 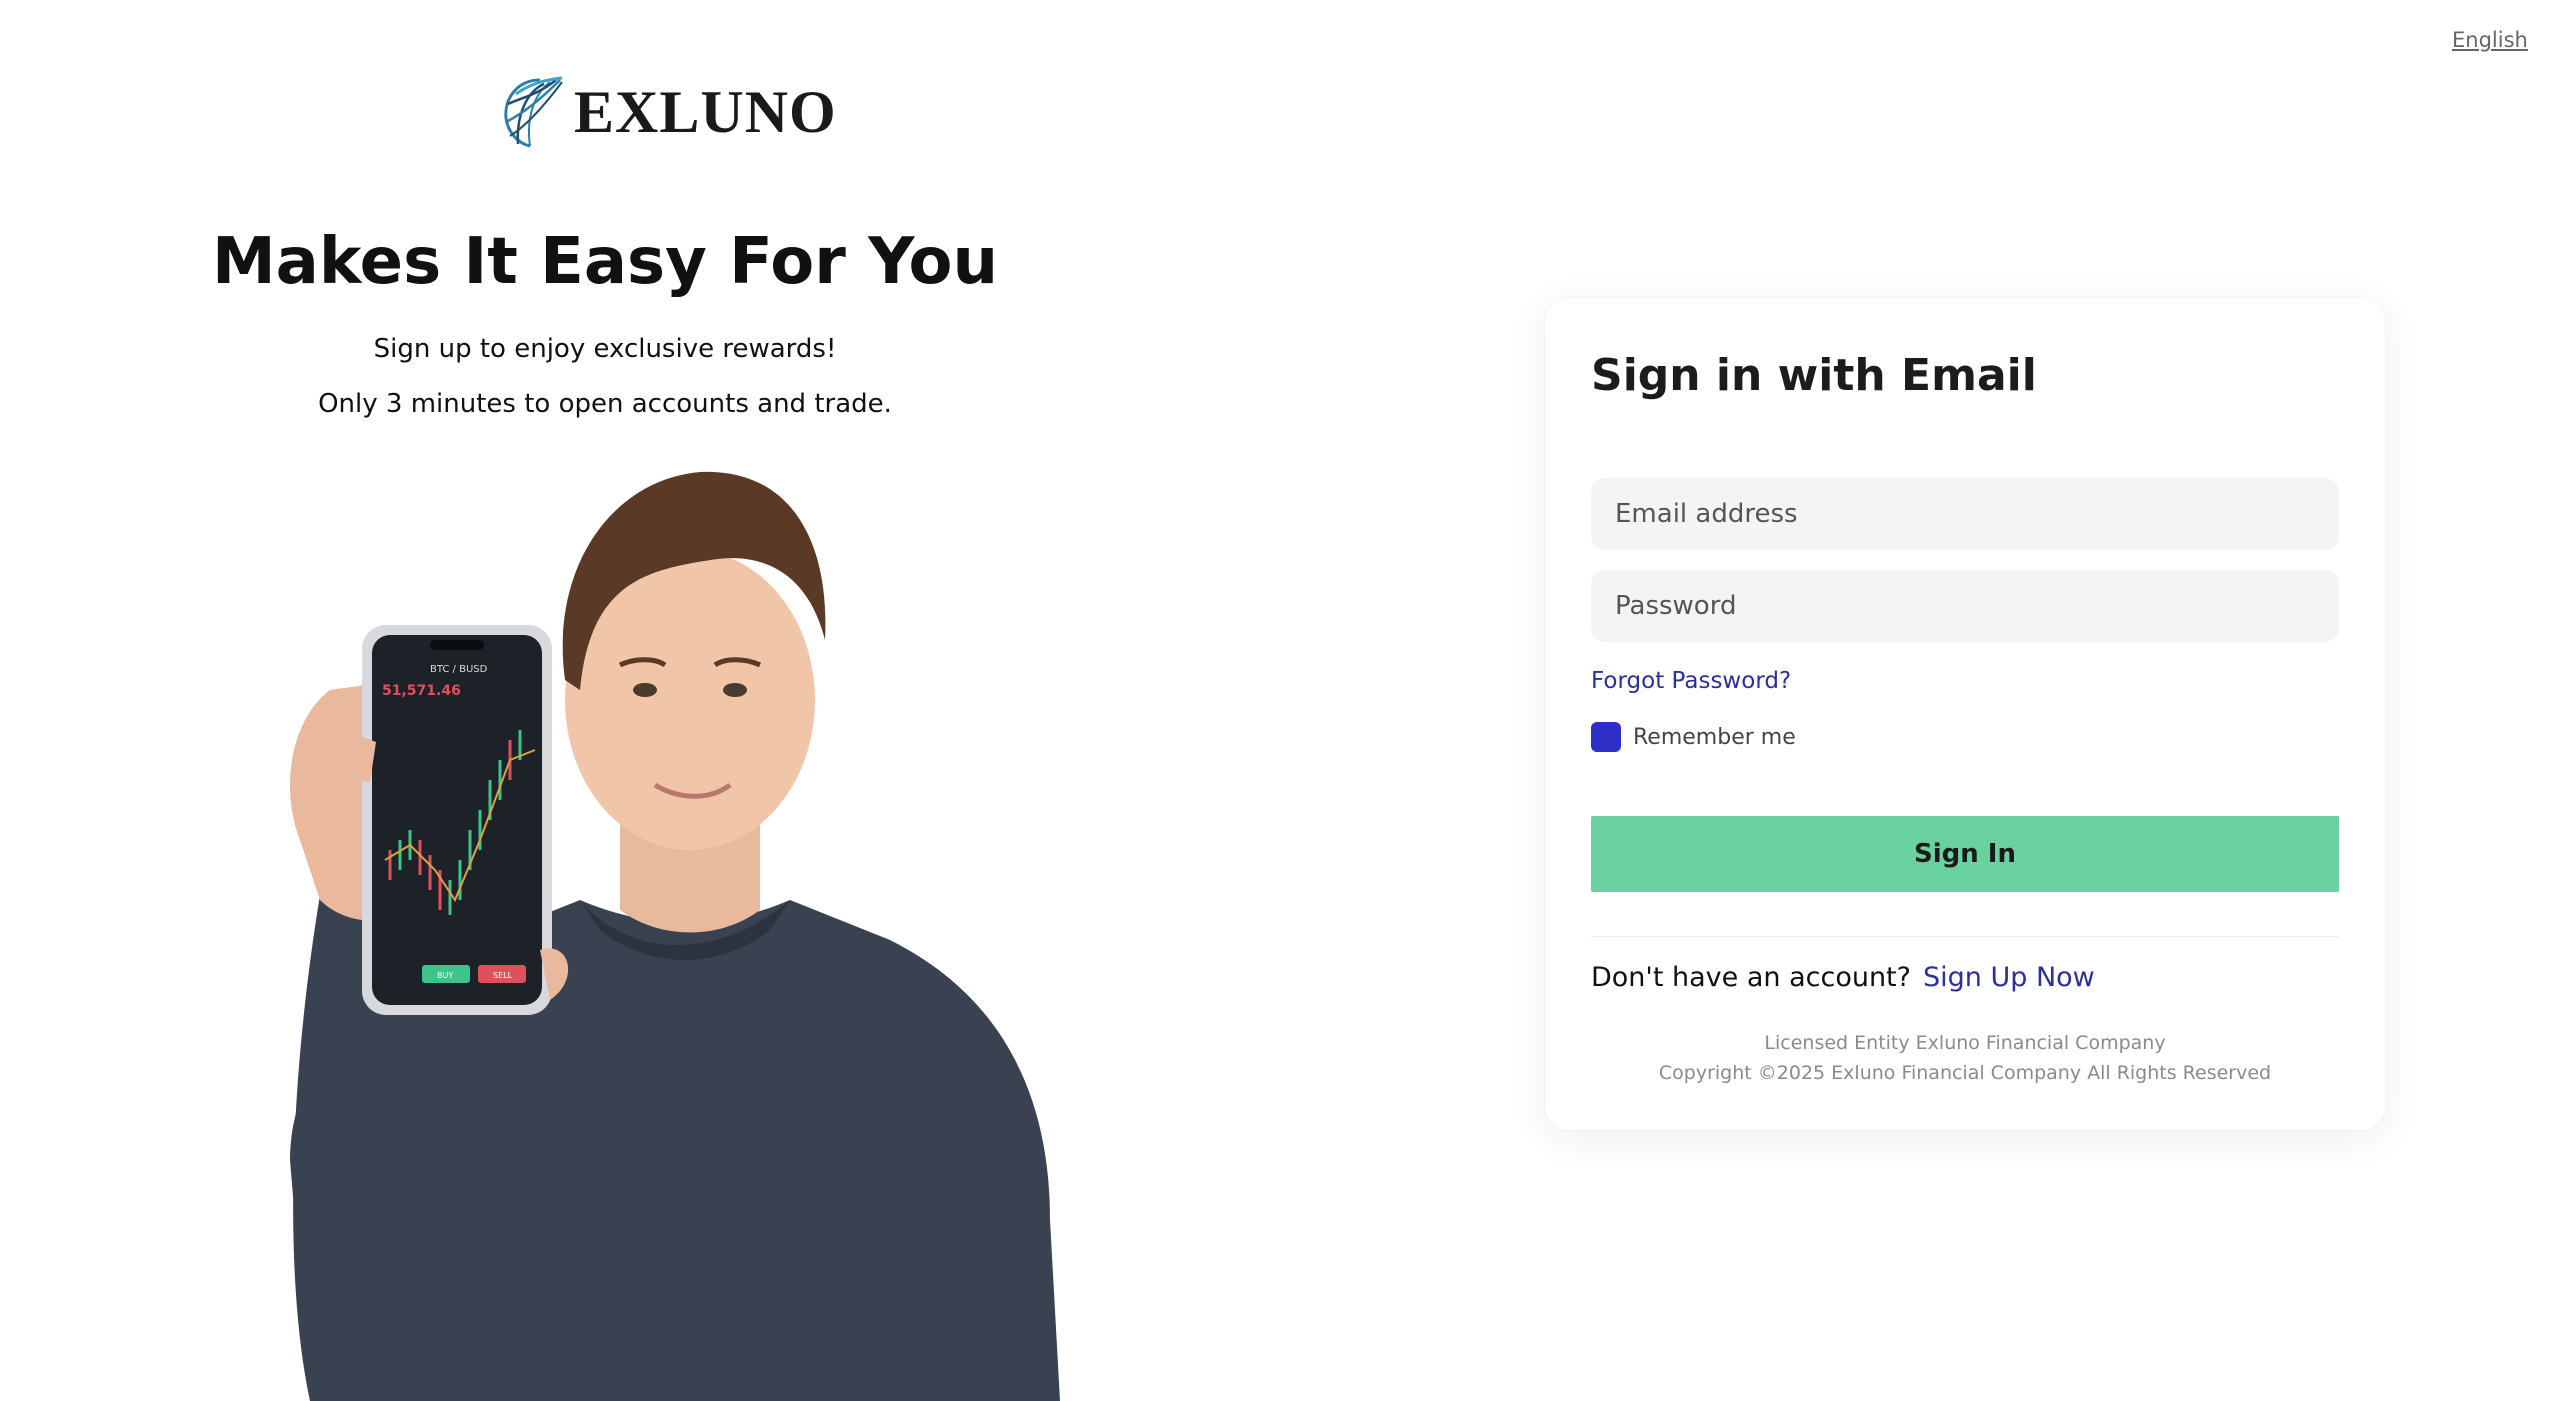 I want to click on globe-logo-icon, so click(x=533, y=112).